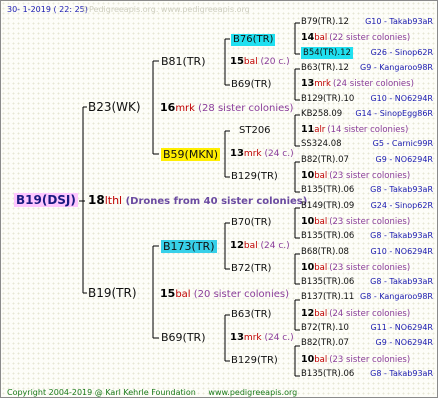 This screenshot has width=440, height=400. What do you see at coordinates (402, 205) in the screenshot?
I see `gen4-source-breeder: G24 - Sinop62R` at bounding box center [402, 205].